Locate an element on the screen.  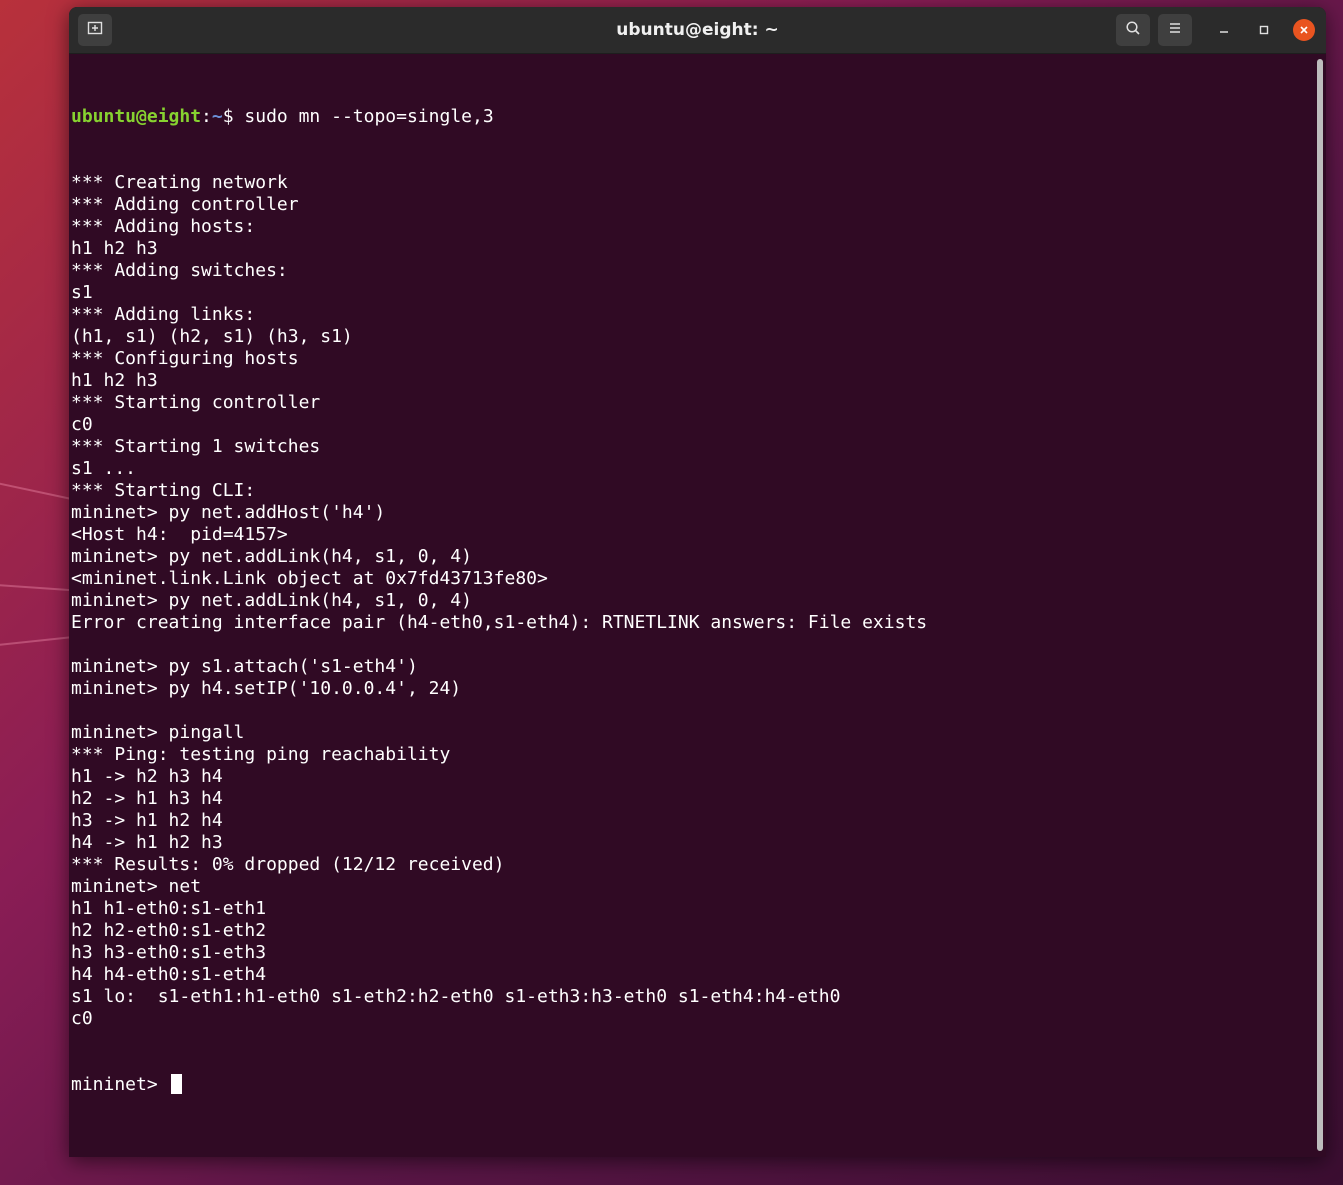
terminal-line: h3 -> h1 h2 h4 is located at coordinates (147, 820).